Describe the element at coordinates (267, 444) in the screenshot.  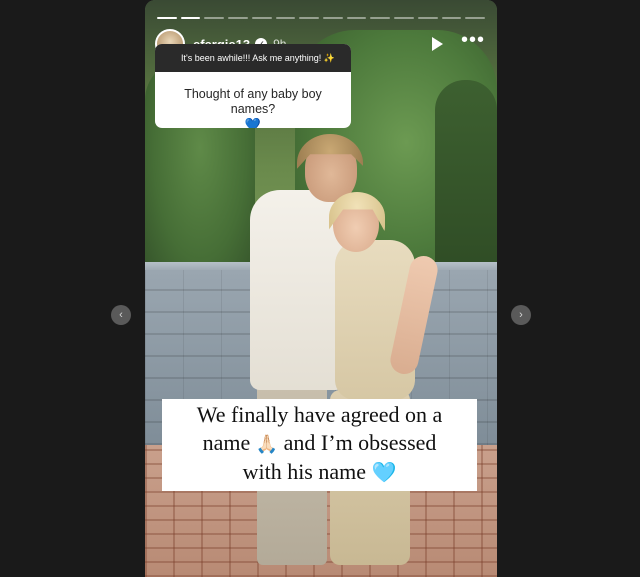
I see `praying-hands-icon: 🙏🏻` at that location.